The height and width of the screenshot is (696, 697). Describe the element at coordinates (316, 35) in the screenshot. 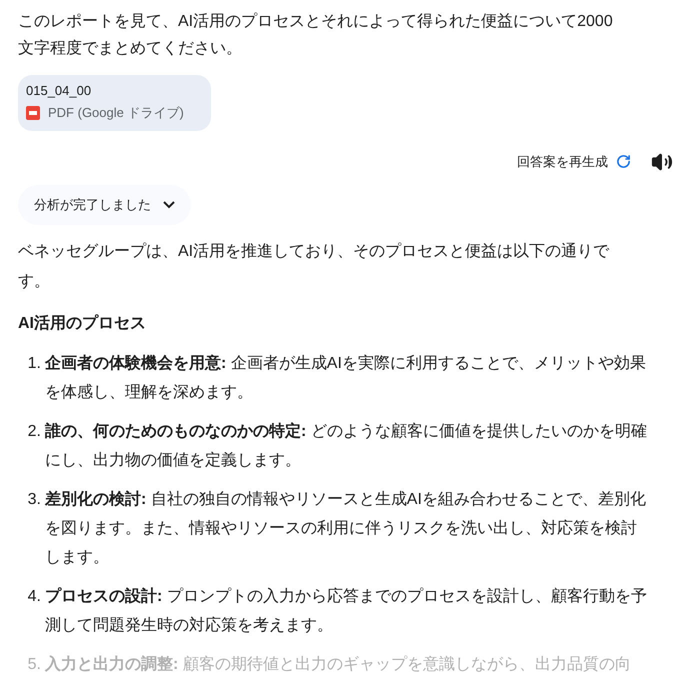

I see `prompt-text: このレポートを見て、AI活用のプロセスとそれによって得られた便益について2000文字程度でまとめてください。` at that location.